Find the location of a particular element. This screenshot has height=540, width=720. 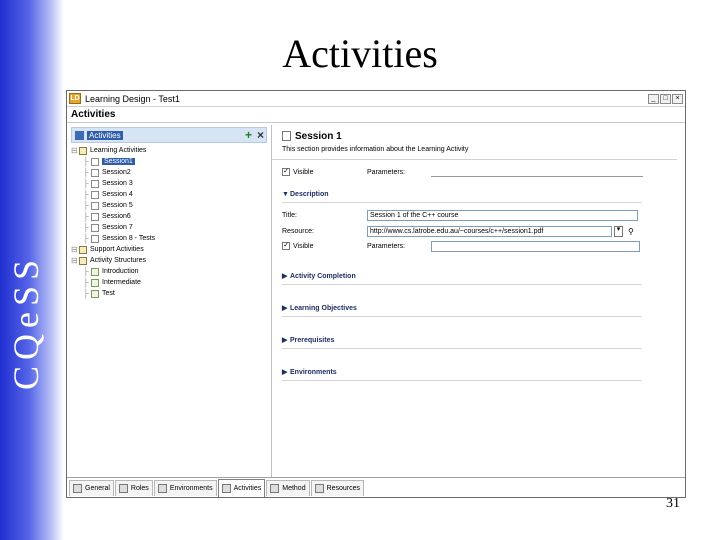

slide-number: 31 is located at coordinates (673, 503).